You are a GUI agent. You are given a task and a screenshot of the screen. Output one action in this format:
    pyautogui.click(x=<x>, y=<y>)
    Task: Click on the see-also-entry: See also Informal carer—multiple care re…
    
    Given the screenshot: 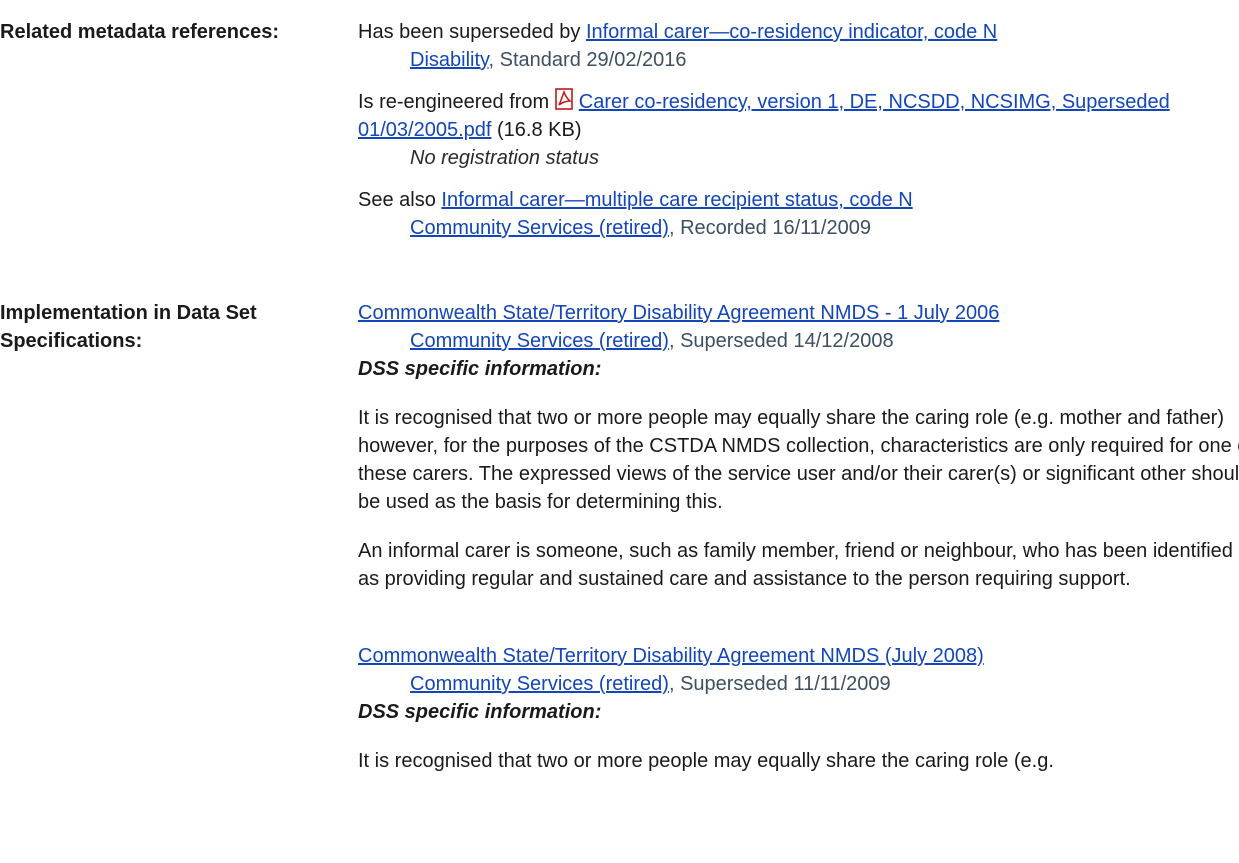 What is the action you would take?
    pyautogui.click(x=798, y=214)
    